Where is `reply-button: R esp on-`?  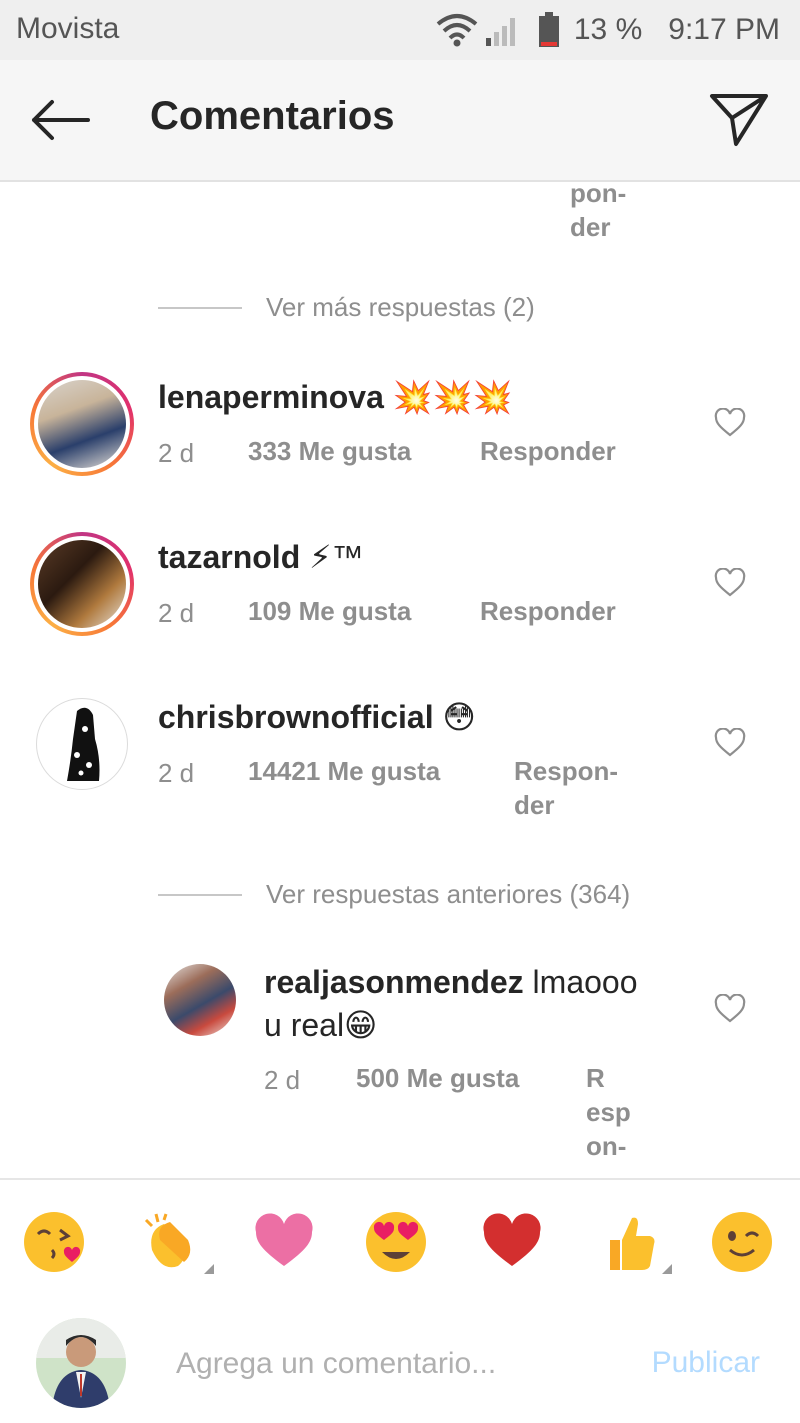
reply-button: R esp on- is located at coordinates (608, 1112).